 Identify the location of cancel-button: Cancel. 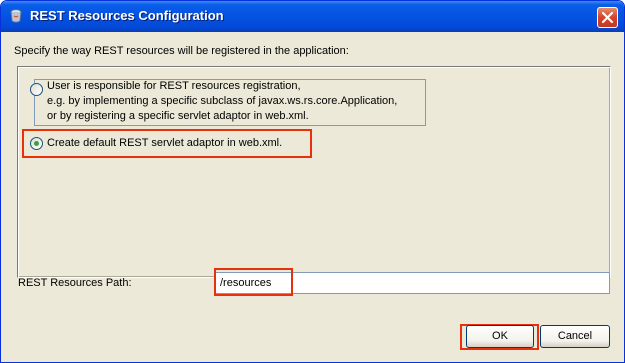
(575, 336).